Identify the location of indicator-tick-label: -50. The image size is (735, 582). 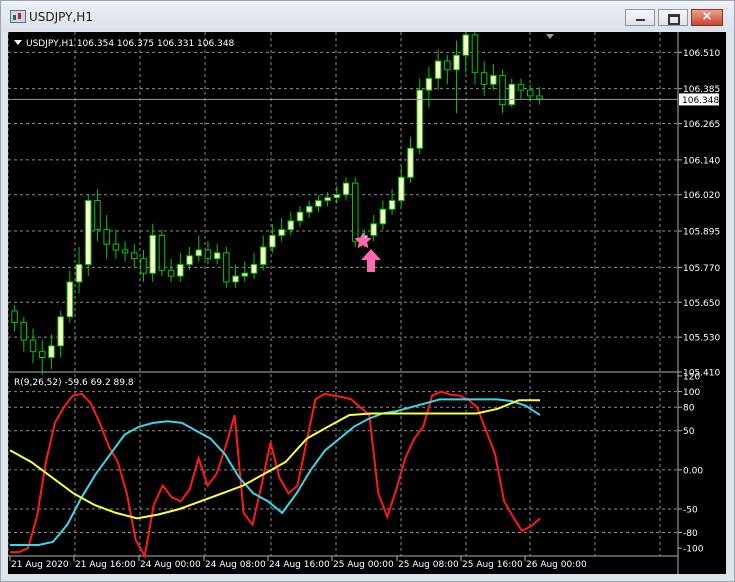
(690, 511).